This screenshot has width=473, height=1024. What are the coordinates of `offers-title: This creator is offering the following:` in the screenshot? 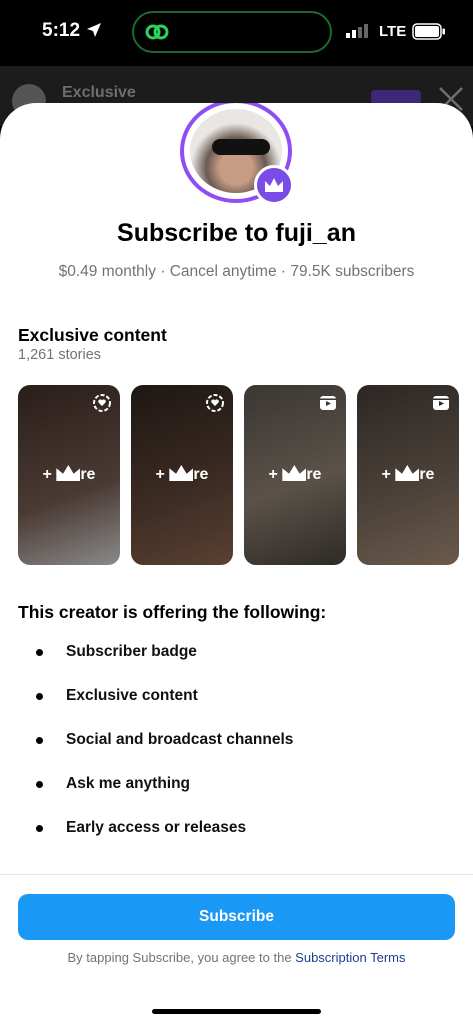 It's located at (172, 612).